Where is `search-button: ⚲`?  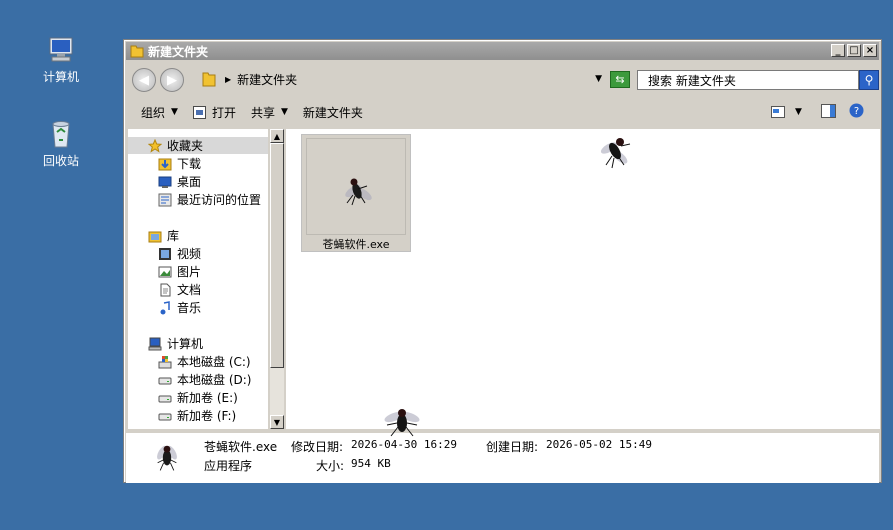 search-button: ⚲ is located at coordinates (869, 80).